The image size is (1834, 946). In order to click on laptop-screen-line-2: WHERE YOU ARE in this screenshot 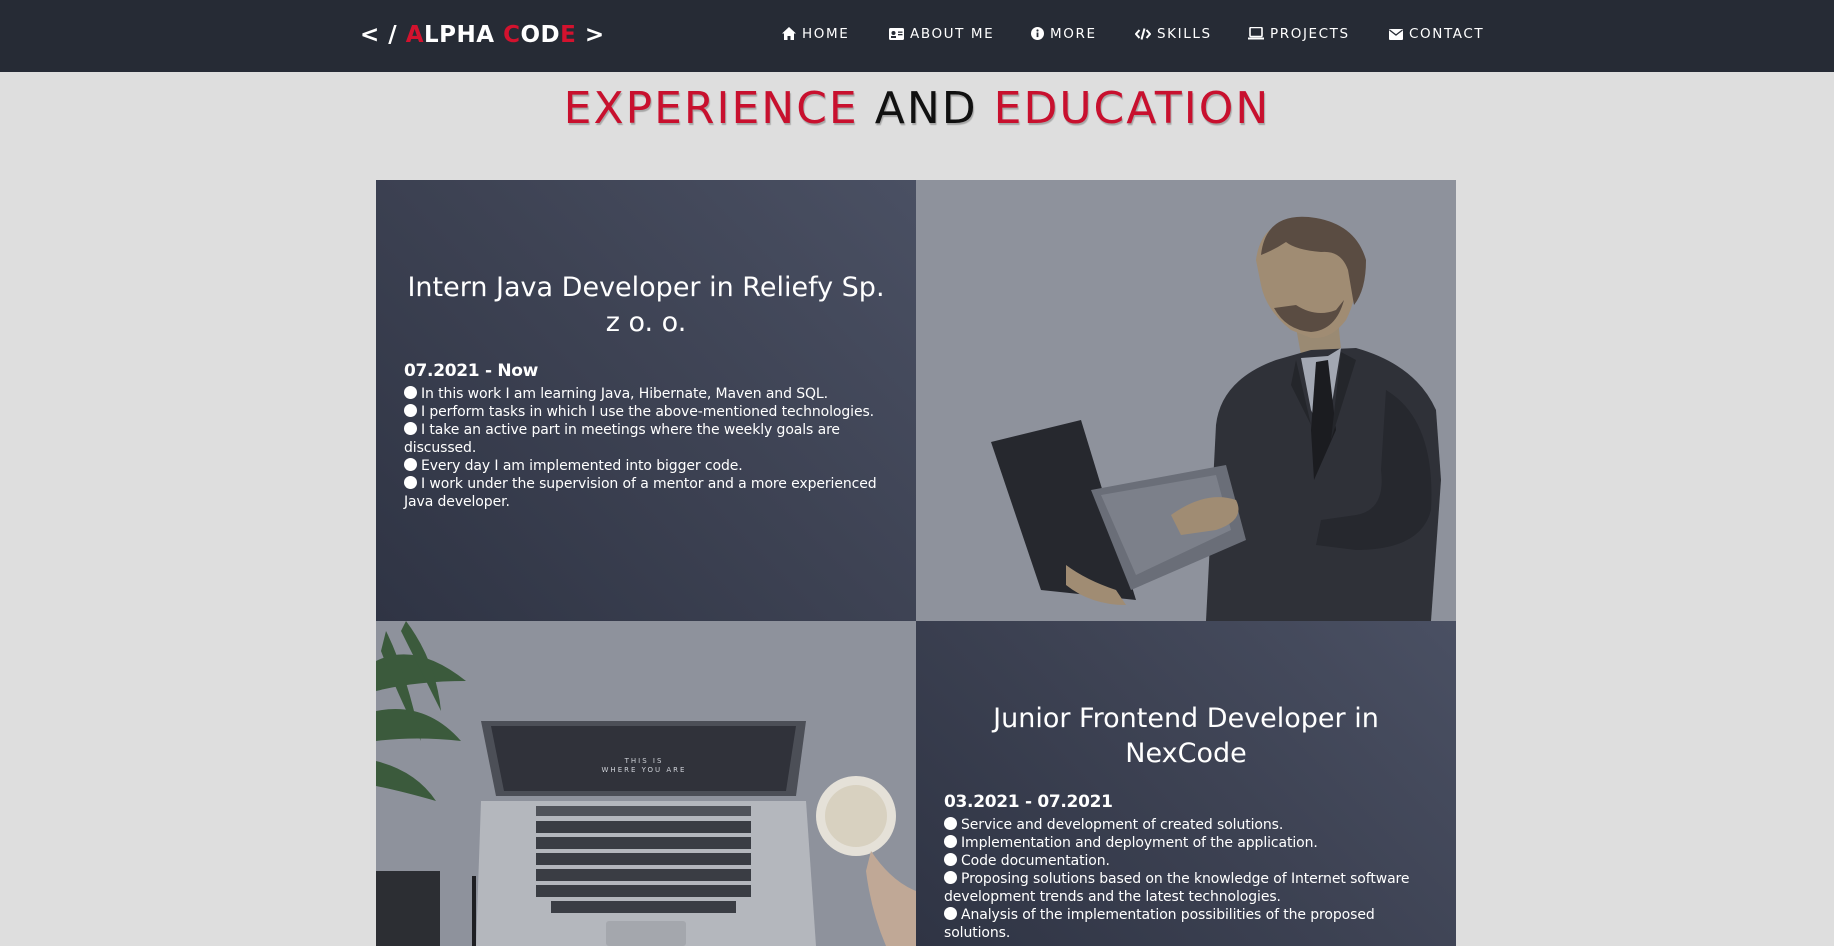, I will do `click(644, 770)`.